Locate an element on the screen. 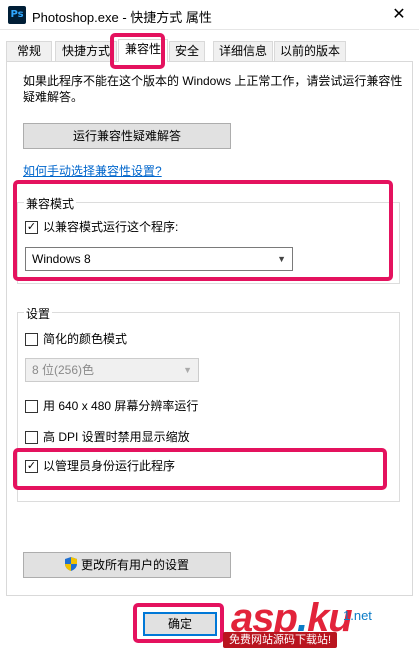 This screenshot has height=649, width=419. os-version-select: Windows 8 ▼ is located at coordinates (159, 259).